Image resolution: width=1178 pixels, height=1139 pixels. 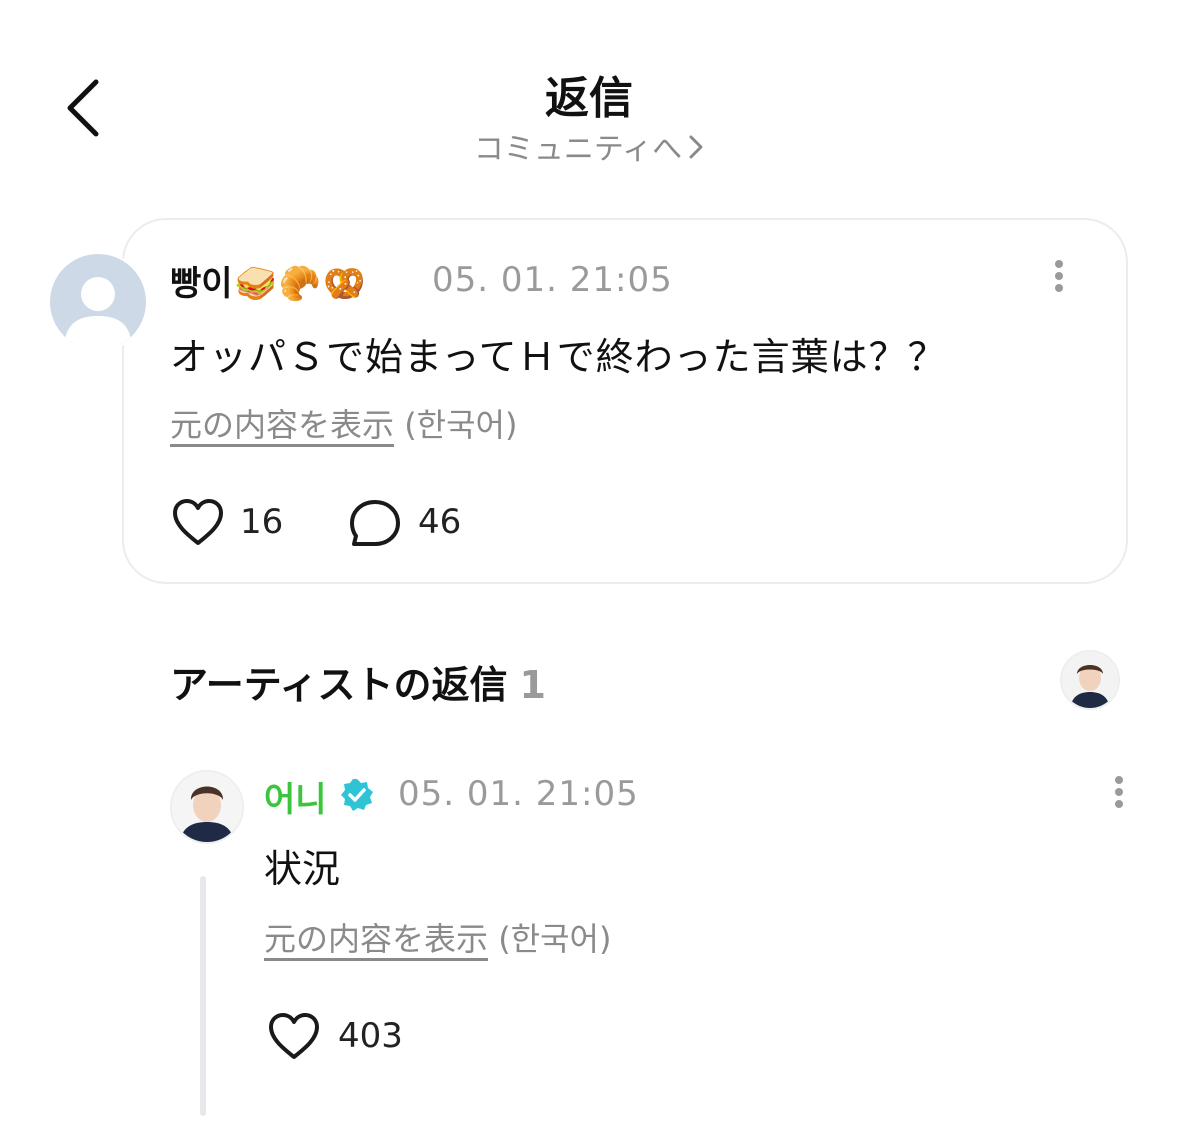 What do you see at coordinates (532, 685) in the screenshot?
I see `artist-replies-count: 1` at bounding box center [532, 685].